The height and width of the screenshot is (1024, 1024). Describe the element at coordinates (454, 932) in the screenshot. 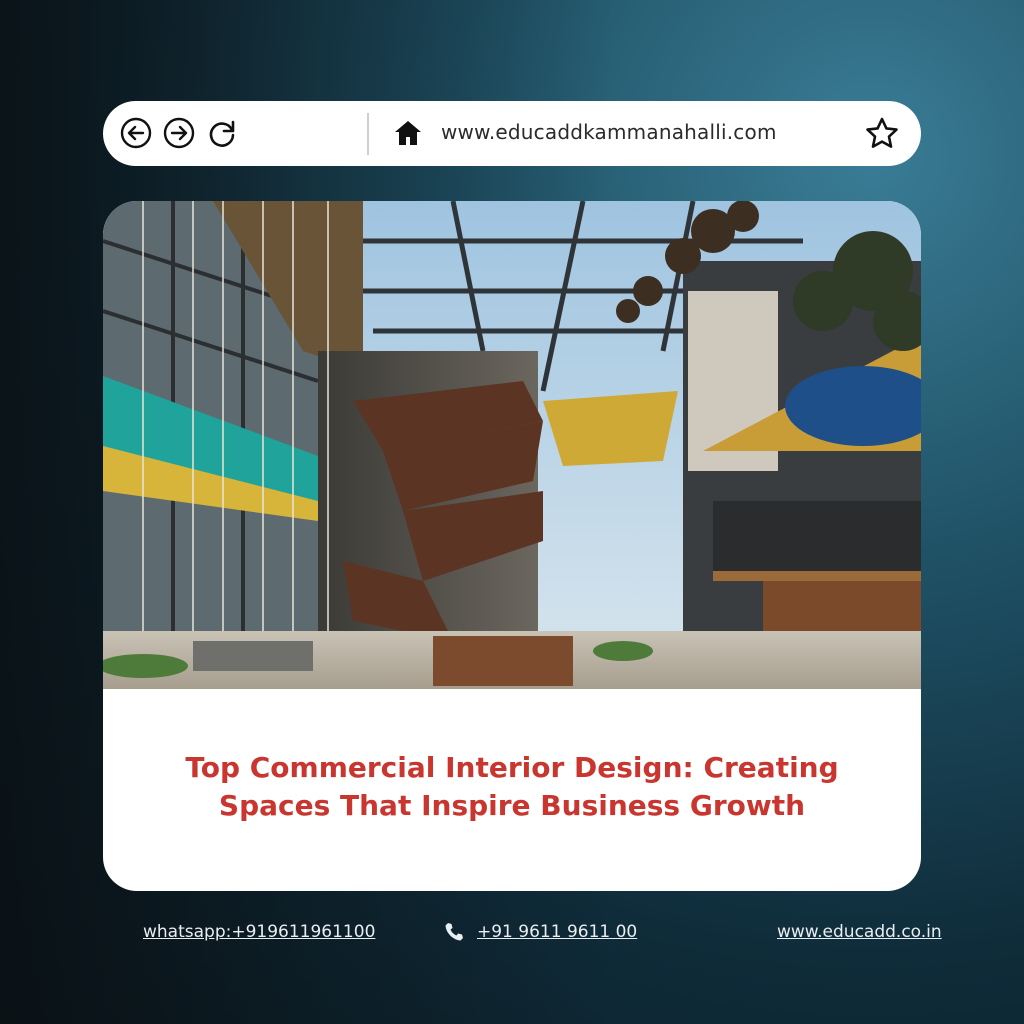

I see `phone-icon` at that location.